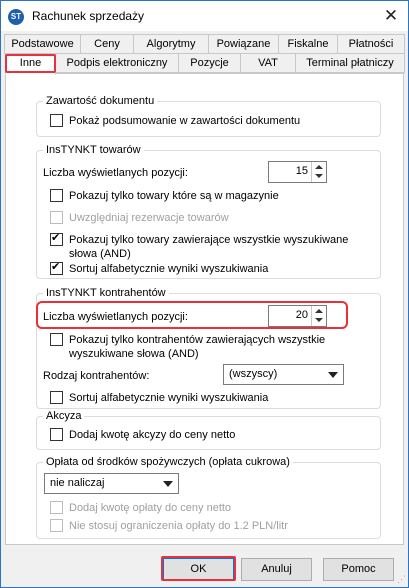  What do you see at coordinates (96, 376) in the screenshot?
I see `contractor-type-label: Rodzaj kontrahentów:` at bounding box center [96, 376].